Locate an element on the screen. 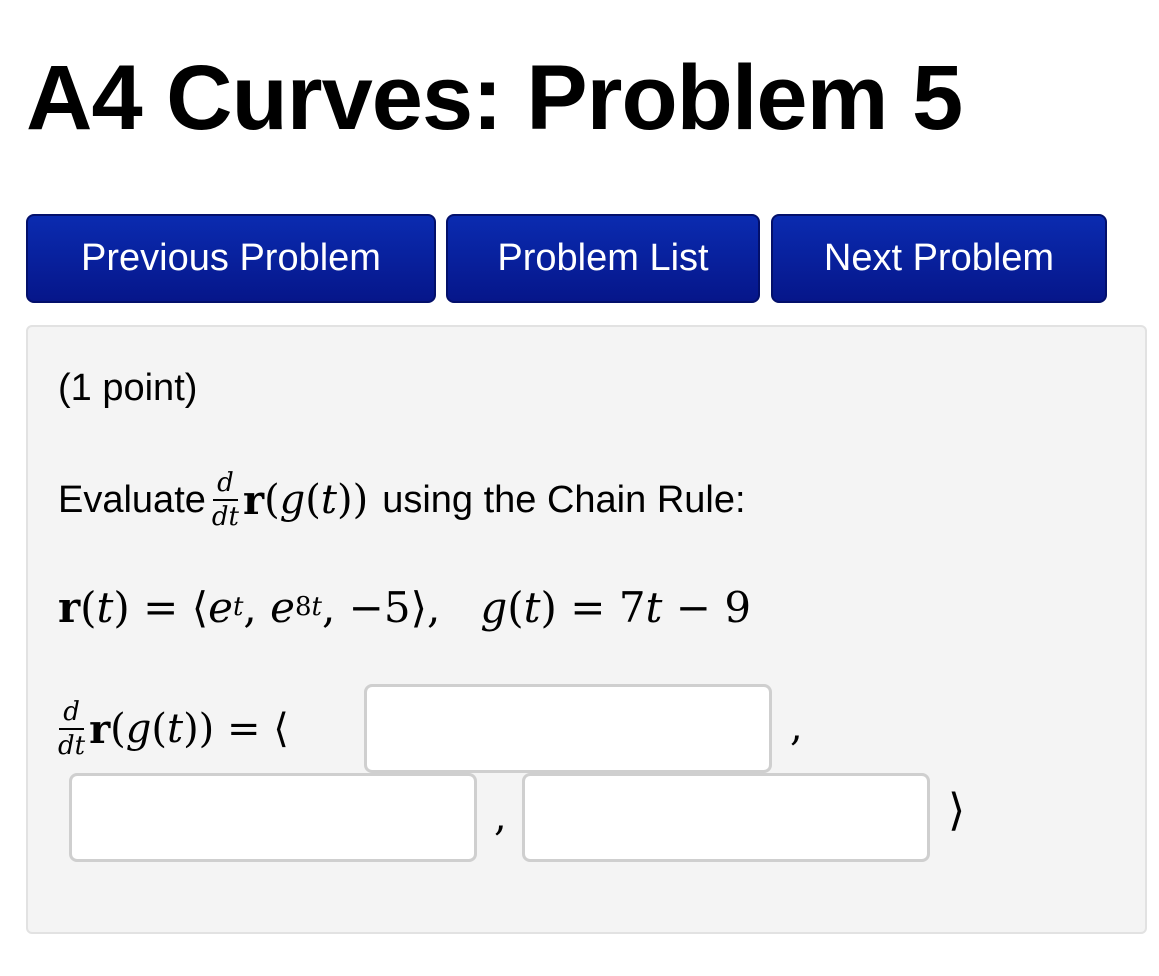 This screenshot has height=976, width=1159. page-title: A4 Curves: Problem 5 is located at coordinates (494, 98).